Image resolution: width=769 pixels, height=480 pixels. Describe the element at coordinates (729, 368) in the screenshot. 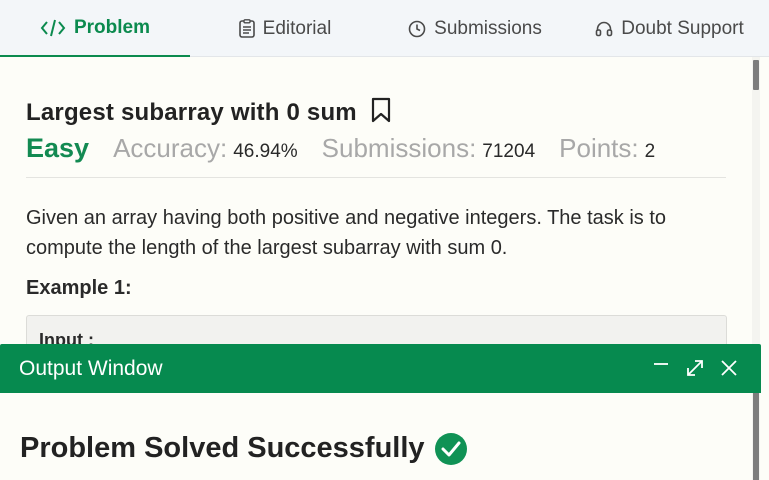

I see `close-icon` at that location.